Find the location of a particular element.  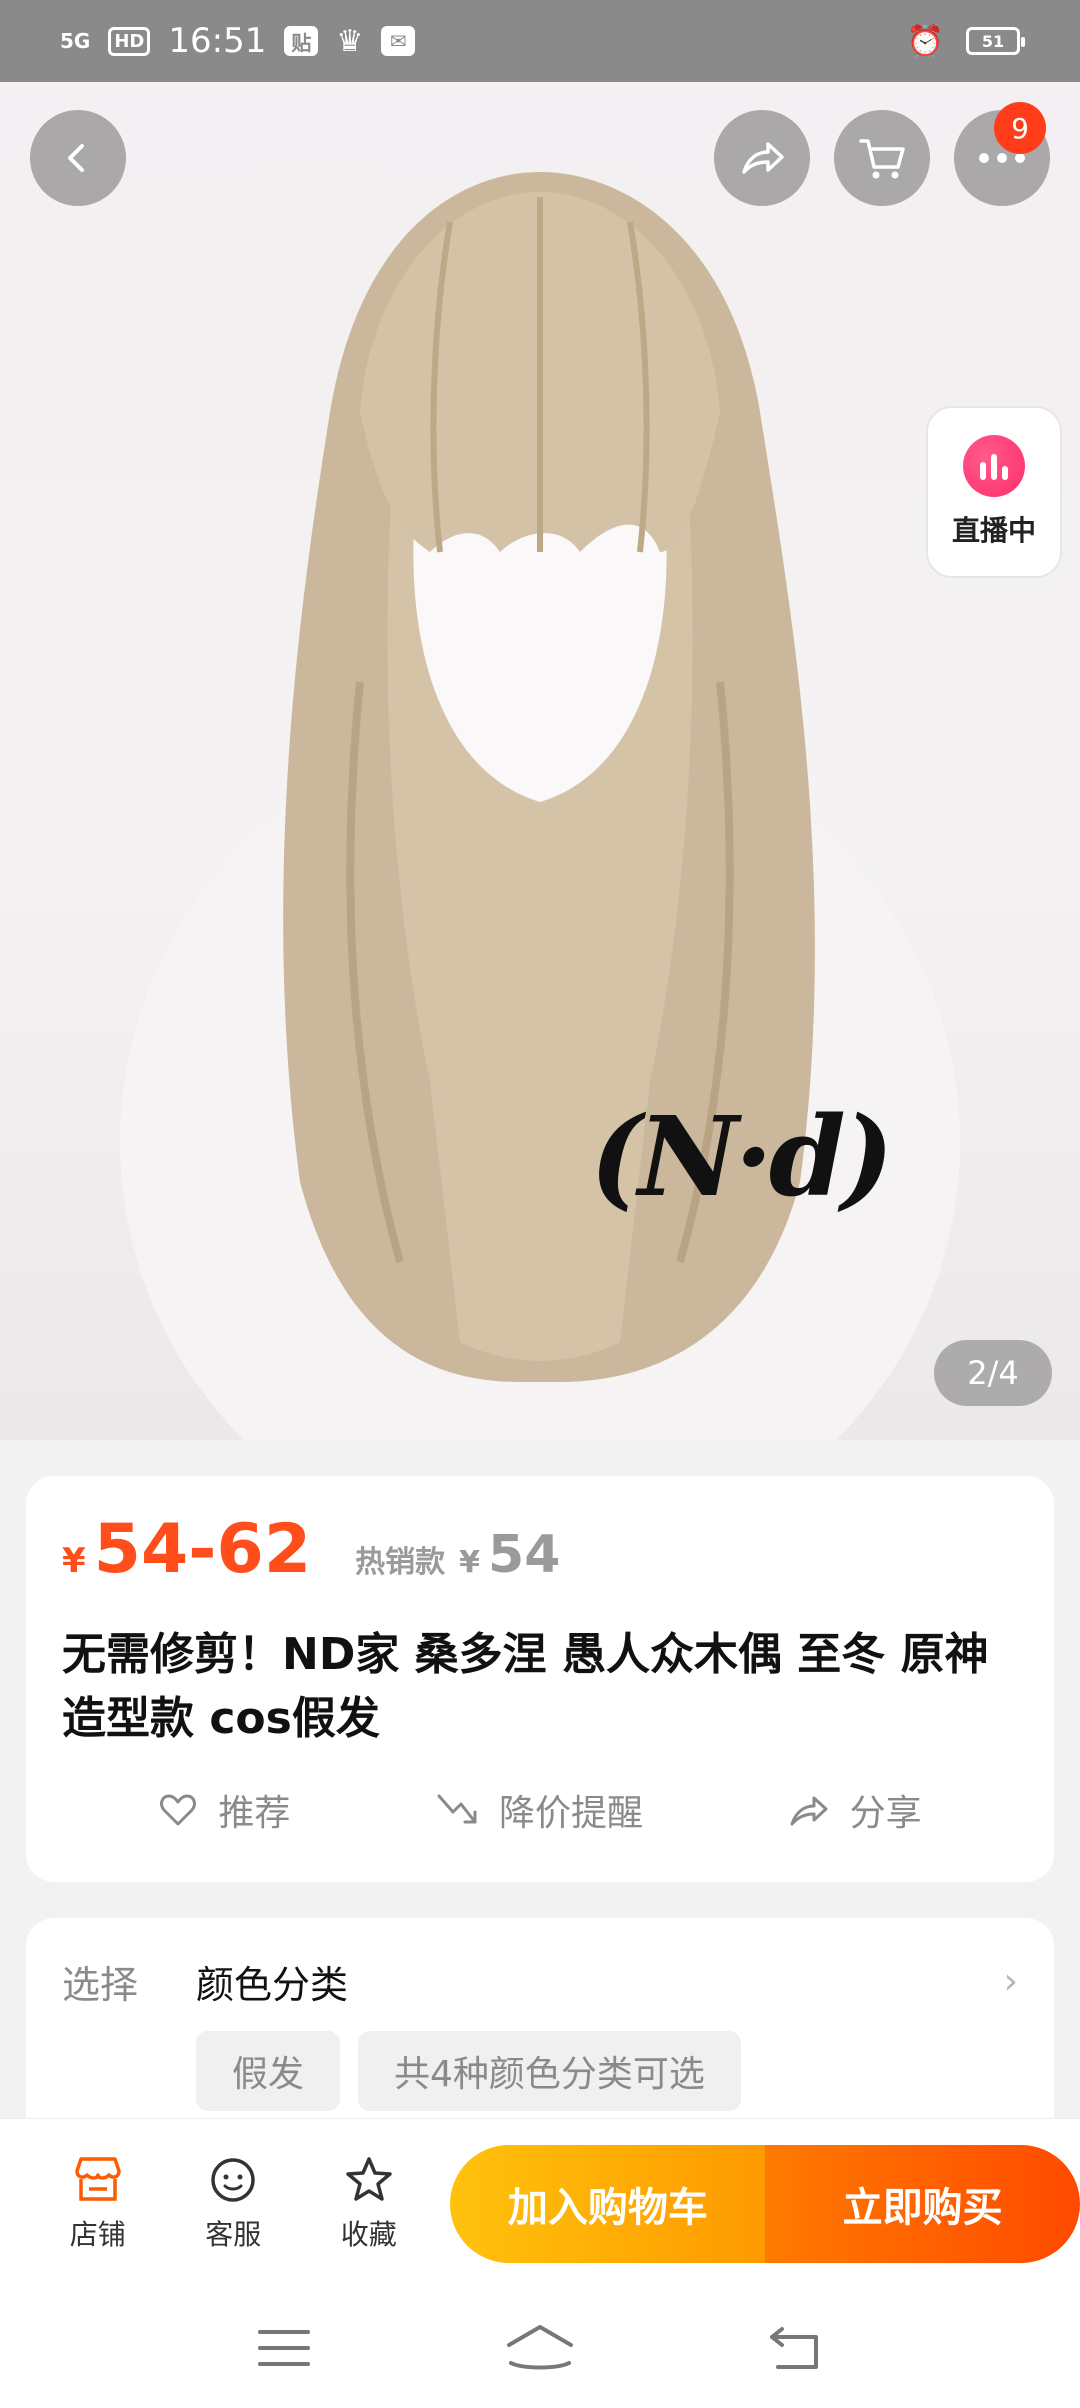

live-label: 直播中 is located at coordinates (993, 530).